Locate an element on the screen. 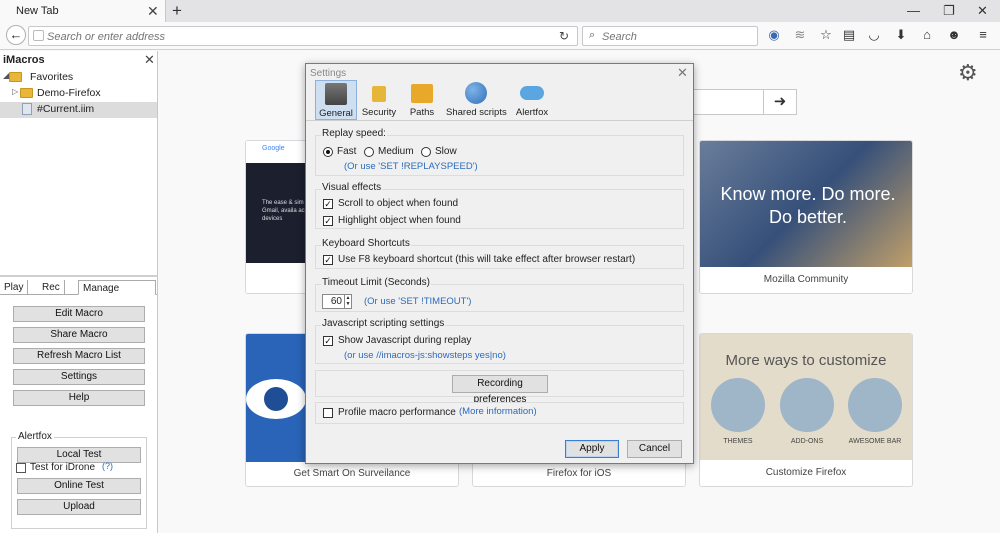 This screenshot has height=533, width=1000. edit-macro-button: Edit Macro is located at coordinates (79, 314).